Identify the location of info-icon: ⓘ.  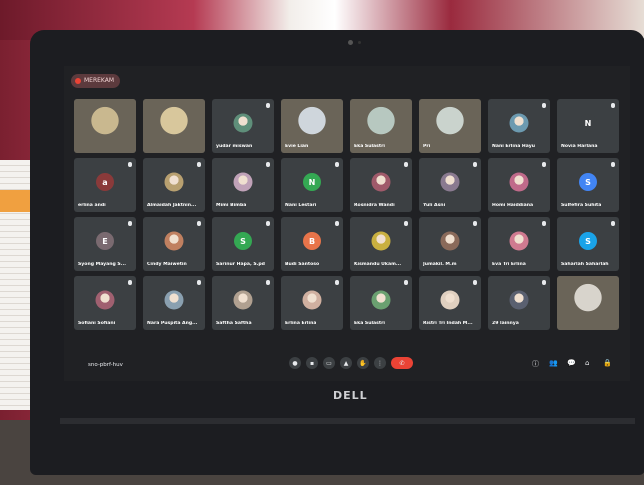
(535, 364).